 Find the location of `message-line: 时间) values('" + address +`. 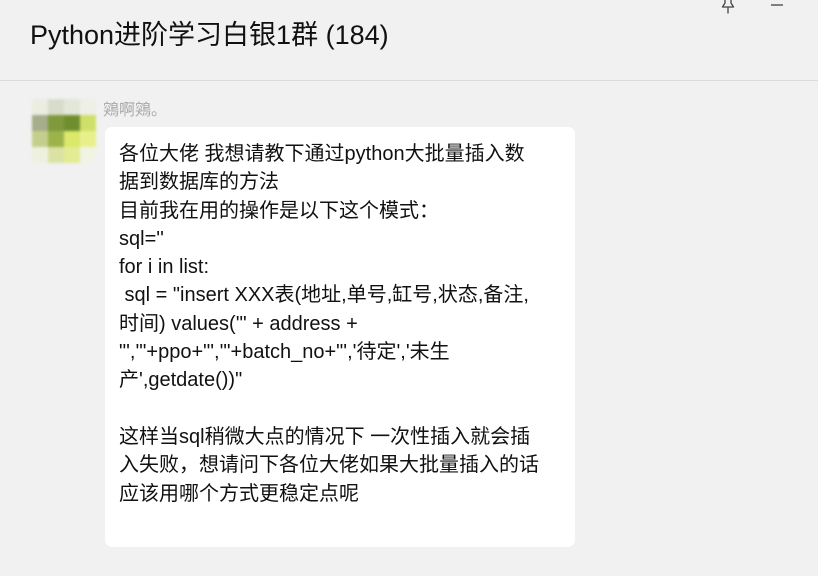

message-line: 时间) values('" + address + is located at coordinates (238, 323).